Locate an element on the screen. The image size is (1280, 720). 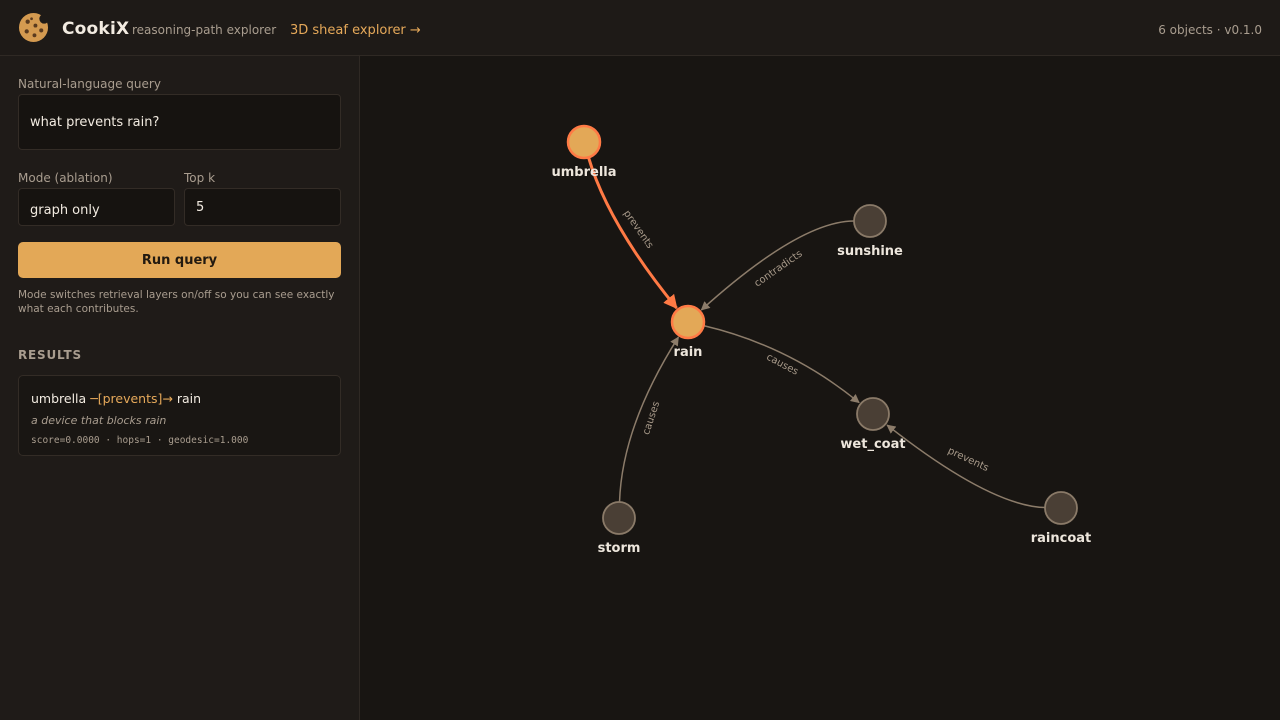
node-label-sunshine: sunshine is located at coordinates (870, 251).